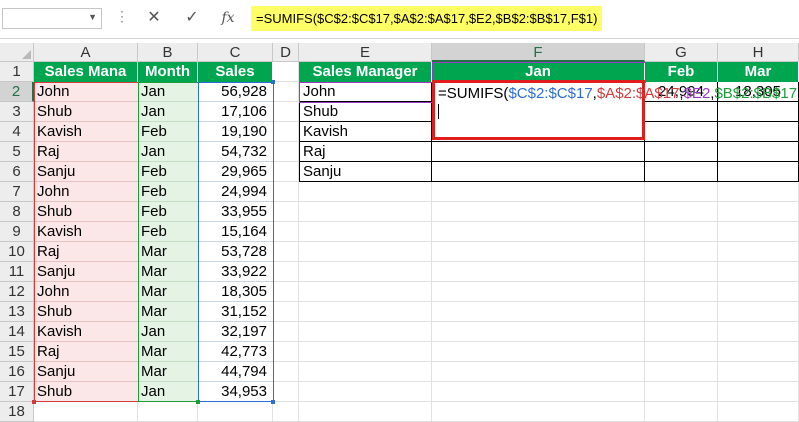  Describe the element at coordinates (17, 212) in the screenshot. I see `row-header-8: 8` at that location.